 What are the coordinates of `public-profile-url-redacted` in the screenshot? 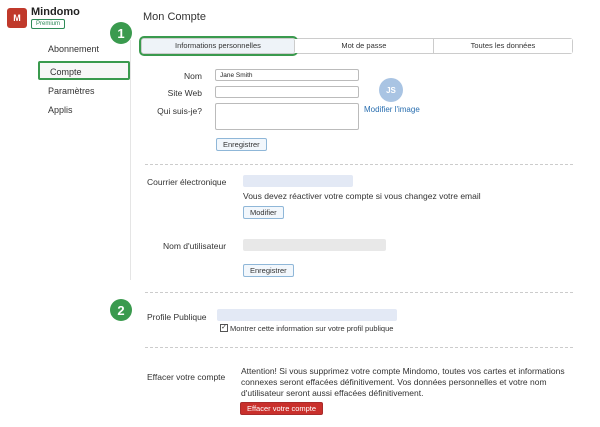 It's located at (307, 315).